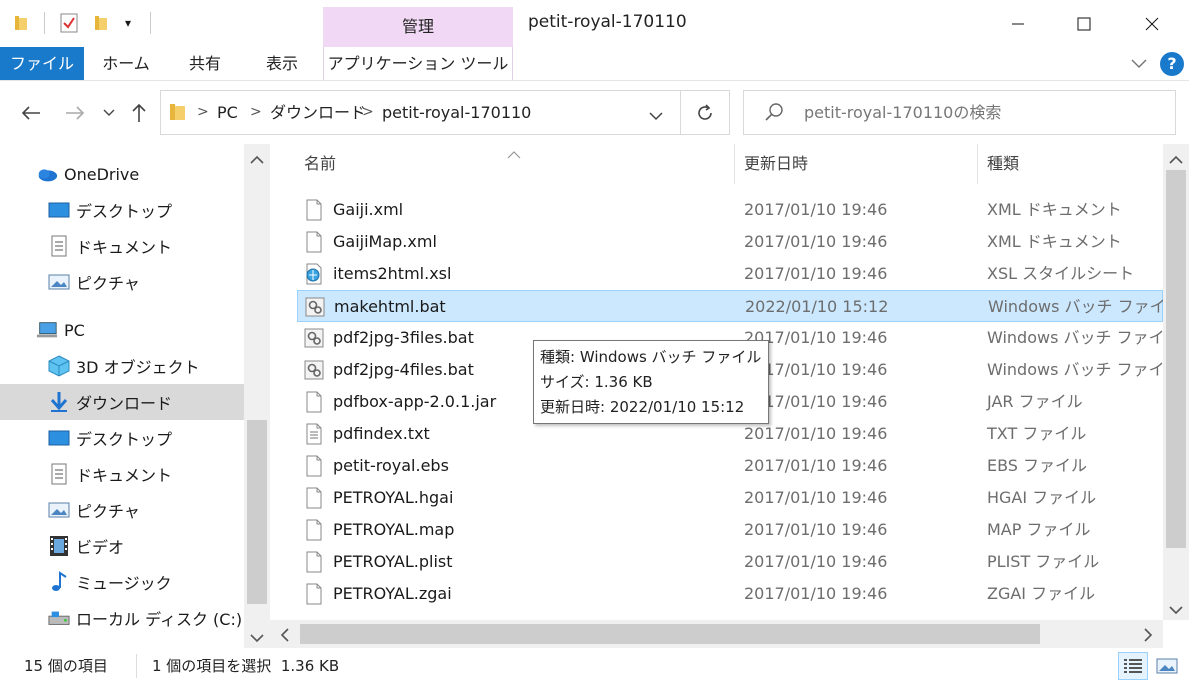 This screenshot has height=684, width=1189. Describe the element at coordinates (730, 466) in the screenshot. I see `file-row: petit-royal.ebs 2017/01/10 19:46 EBS ファイル` at that location.